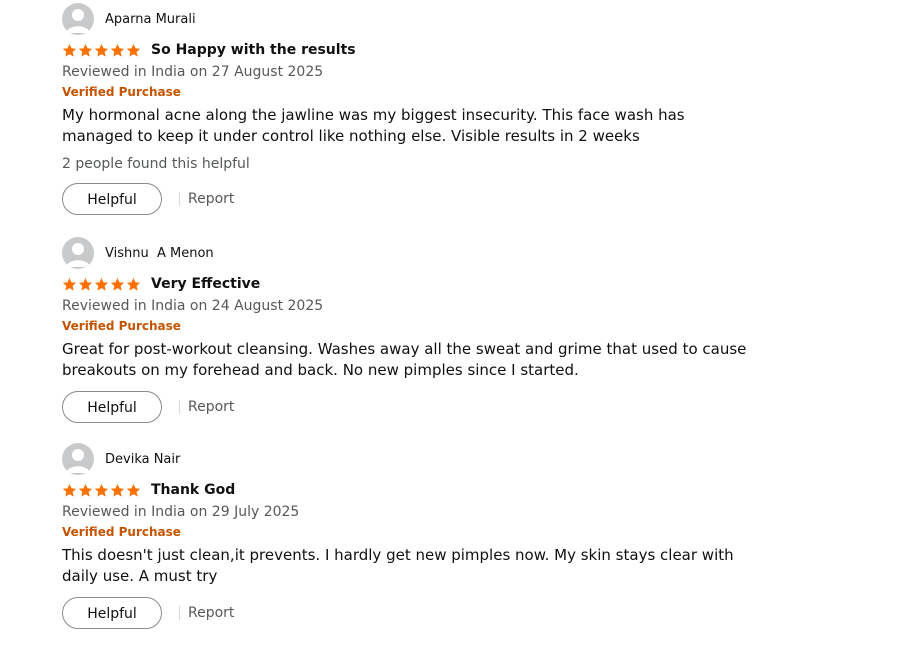  Describe the element at coordinates (181, 512) in the screenshot. I see `review-date: Reviewed in India on 29 July 2025` at that location.